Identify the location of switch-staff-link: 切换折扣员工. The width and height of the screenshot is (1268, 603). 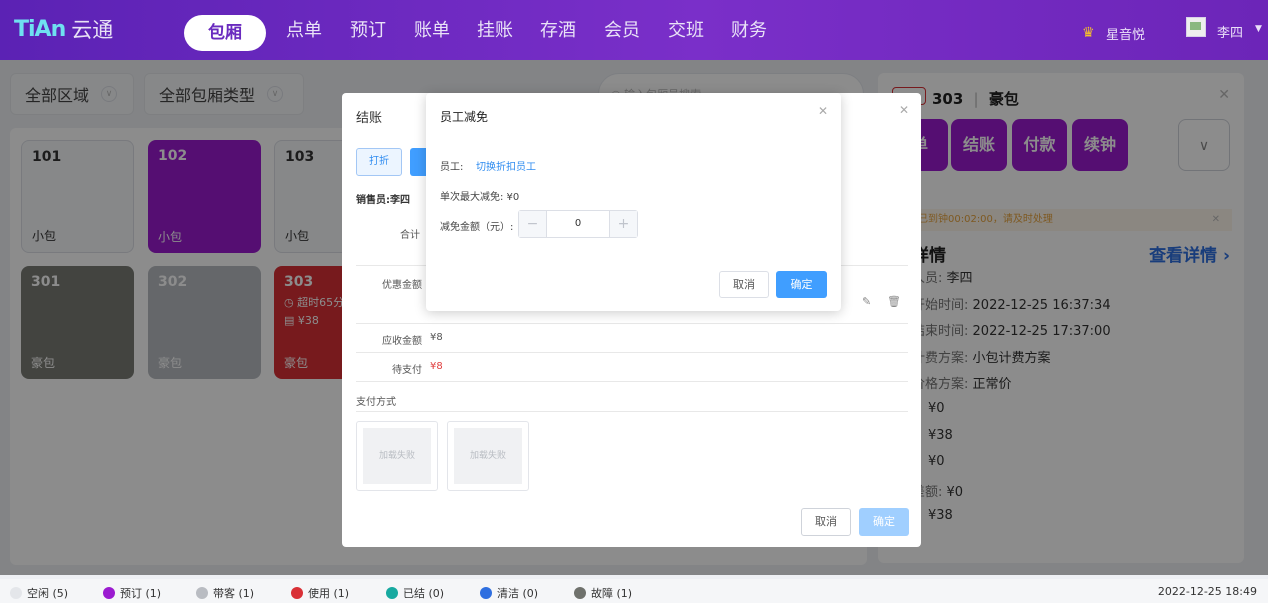
(506, 165).